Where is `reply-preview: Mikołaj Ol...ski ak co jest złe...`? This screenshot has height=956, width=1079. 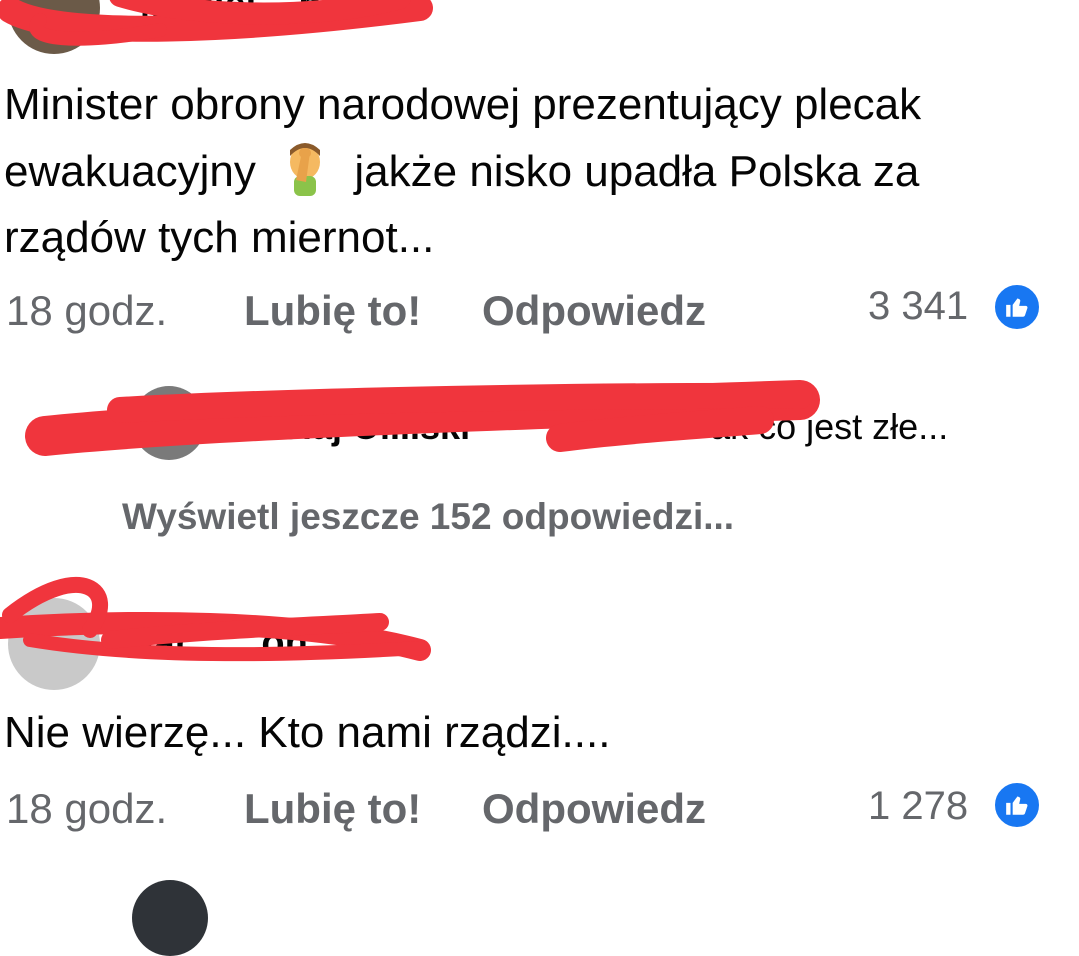
reply-preview: Mikołaj Ol...ski ak co jest złe... is located at coordinates (584, 427).